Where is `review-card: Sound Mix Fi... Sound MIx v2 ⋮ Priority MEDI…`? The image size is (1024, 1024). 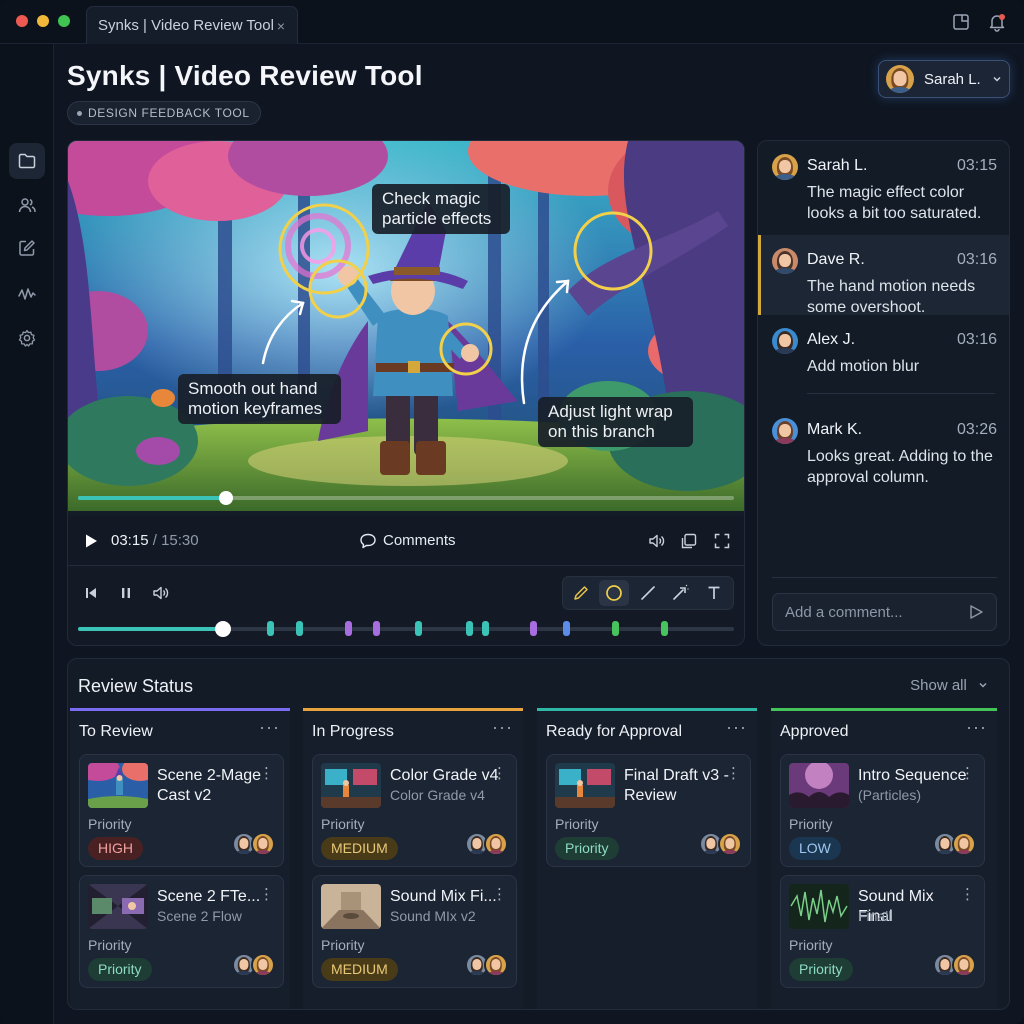
review-card: Sound Mix Fi... Sound MIx v2 ⋮ Priority MEDI… is located at coordinates (414, 931).